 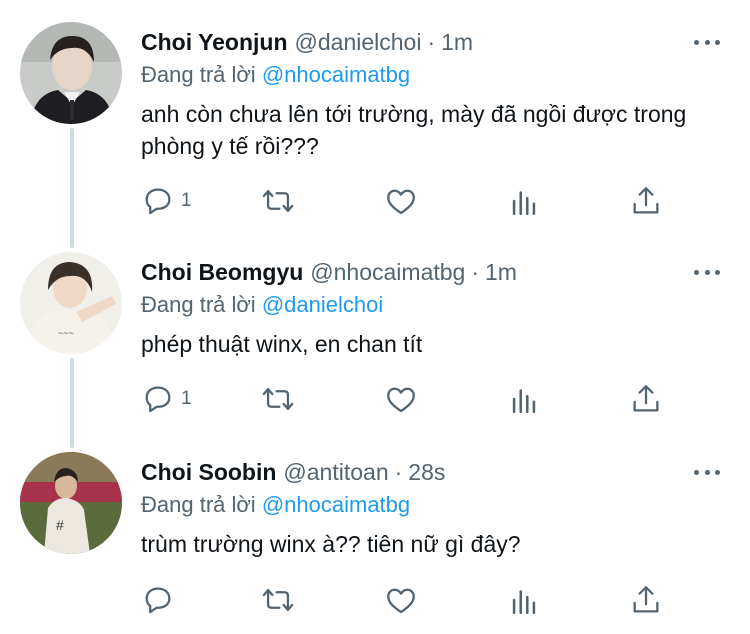 I want to click on display-name: Choi Soobin, so click(x=208, y=472).